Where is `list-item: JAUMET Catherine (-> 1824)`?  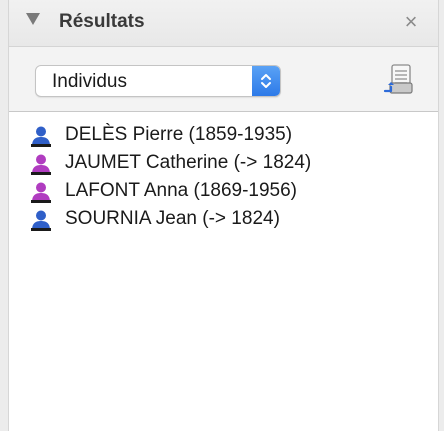 list-item: JAUMET Catherine (-> 1824) is located at coordinates (223, 164).